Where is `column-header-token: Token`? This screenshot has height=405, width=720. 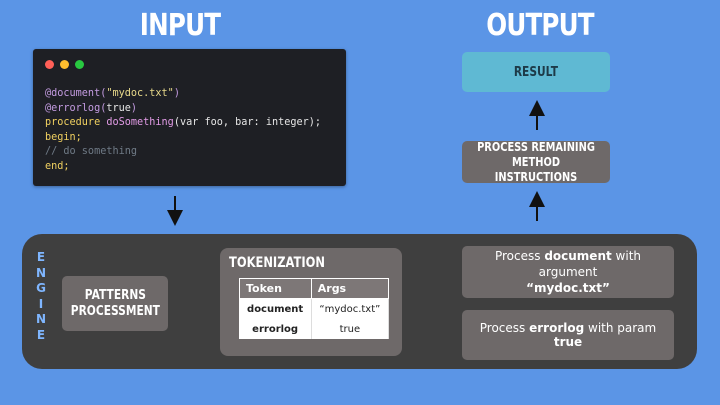
column-header-token: Token is located at coordinates (275, 288).